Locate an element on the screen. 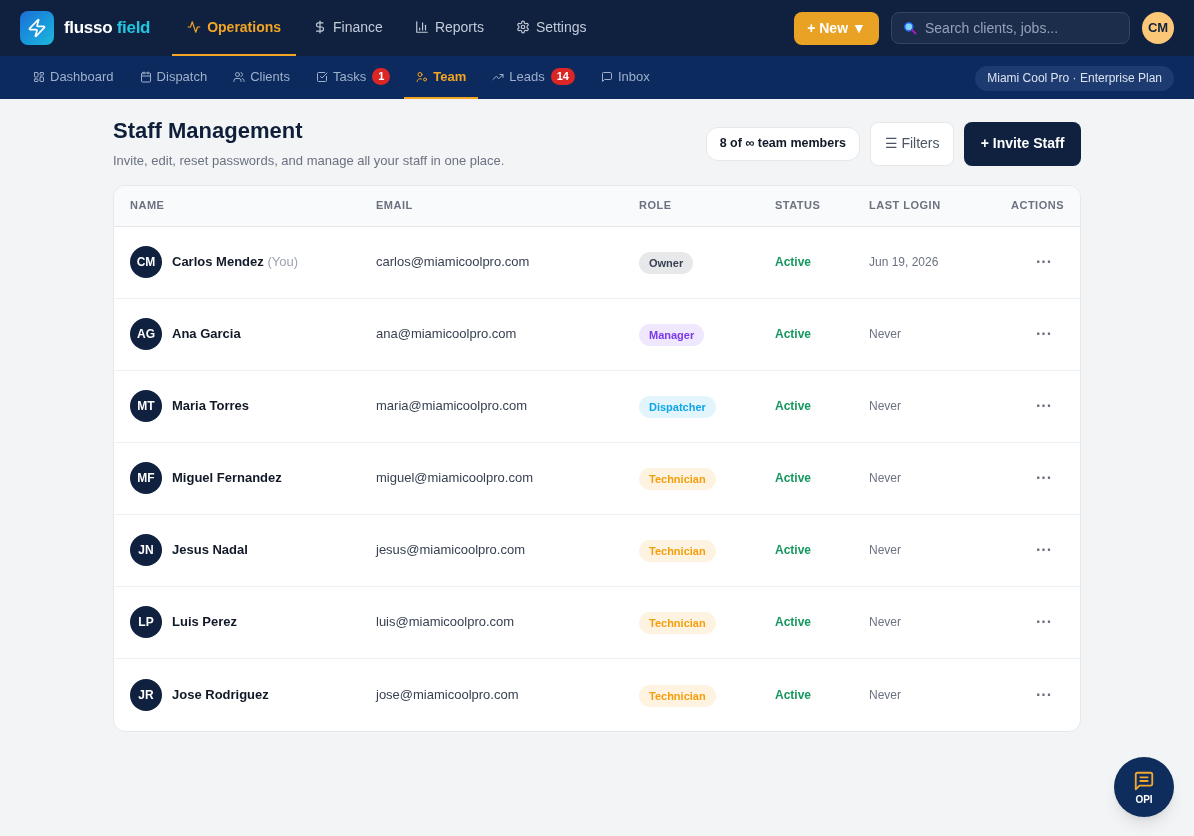 Image resolution: width=1194 pixels, height=836 pixels. email-text: carlos@miamicoolpro.com is located at coordinates (453, 262).